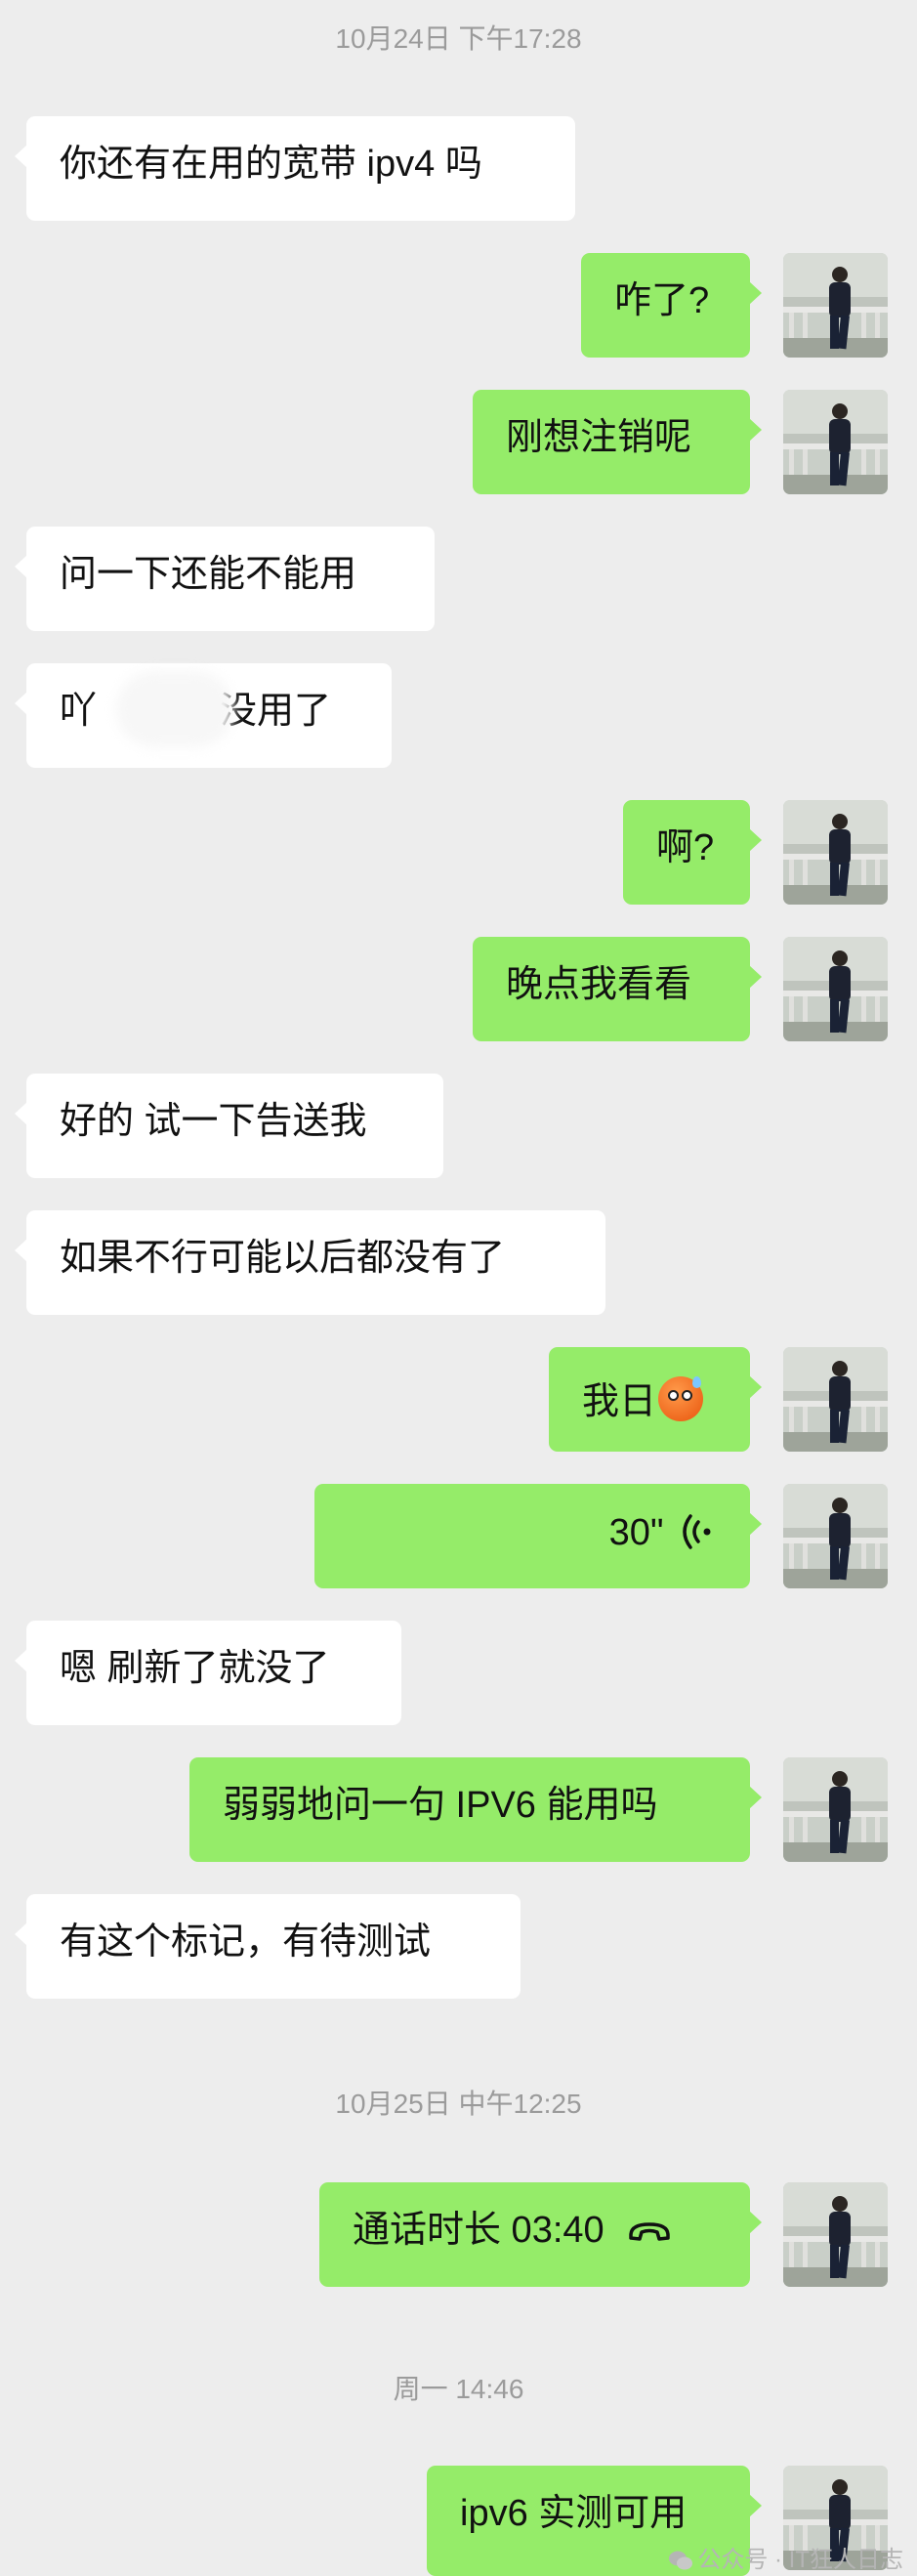 The image size is (917, 2576). I want to click on call-record-bubble: 通话时长 03:40, so click(540, 2234).